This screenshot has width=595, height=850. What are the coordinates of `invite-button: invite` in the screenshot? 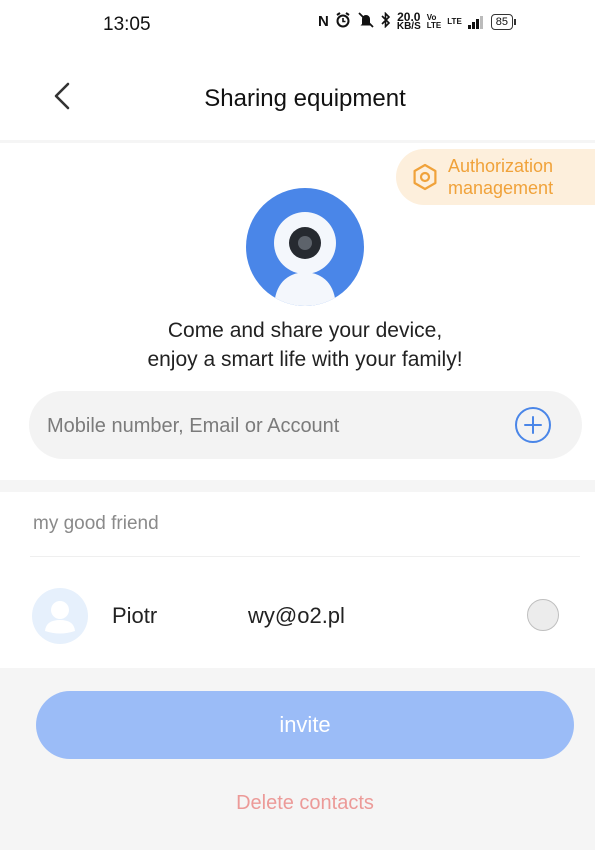 It's located at (305, 725).